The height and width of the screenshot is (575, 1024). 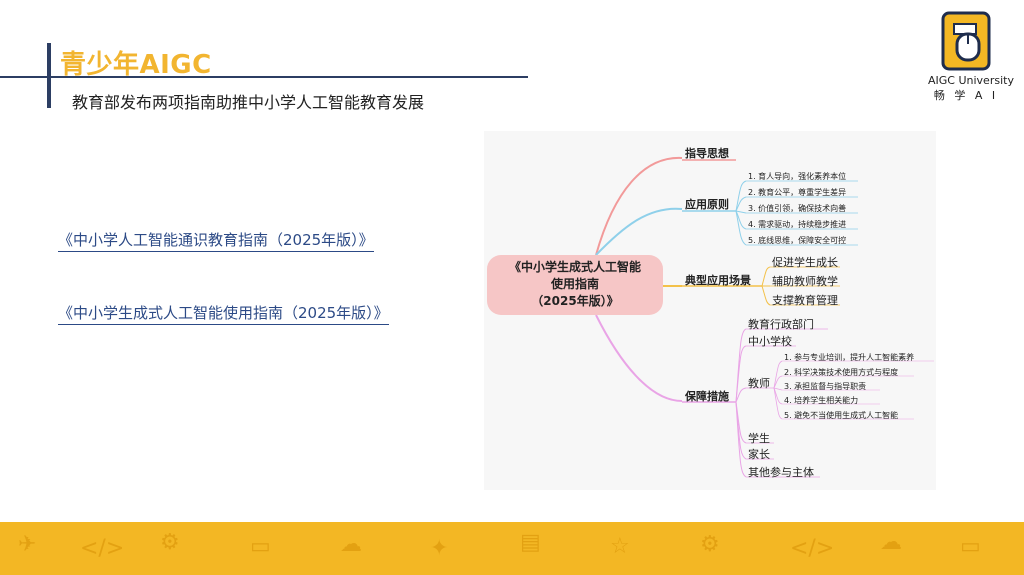 What do you see at coordinates (530, 542) in the screenshot?
I see `chart-icon: ▤` at bounding box center [530, 542].